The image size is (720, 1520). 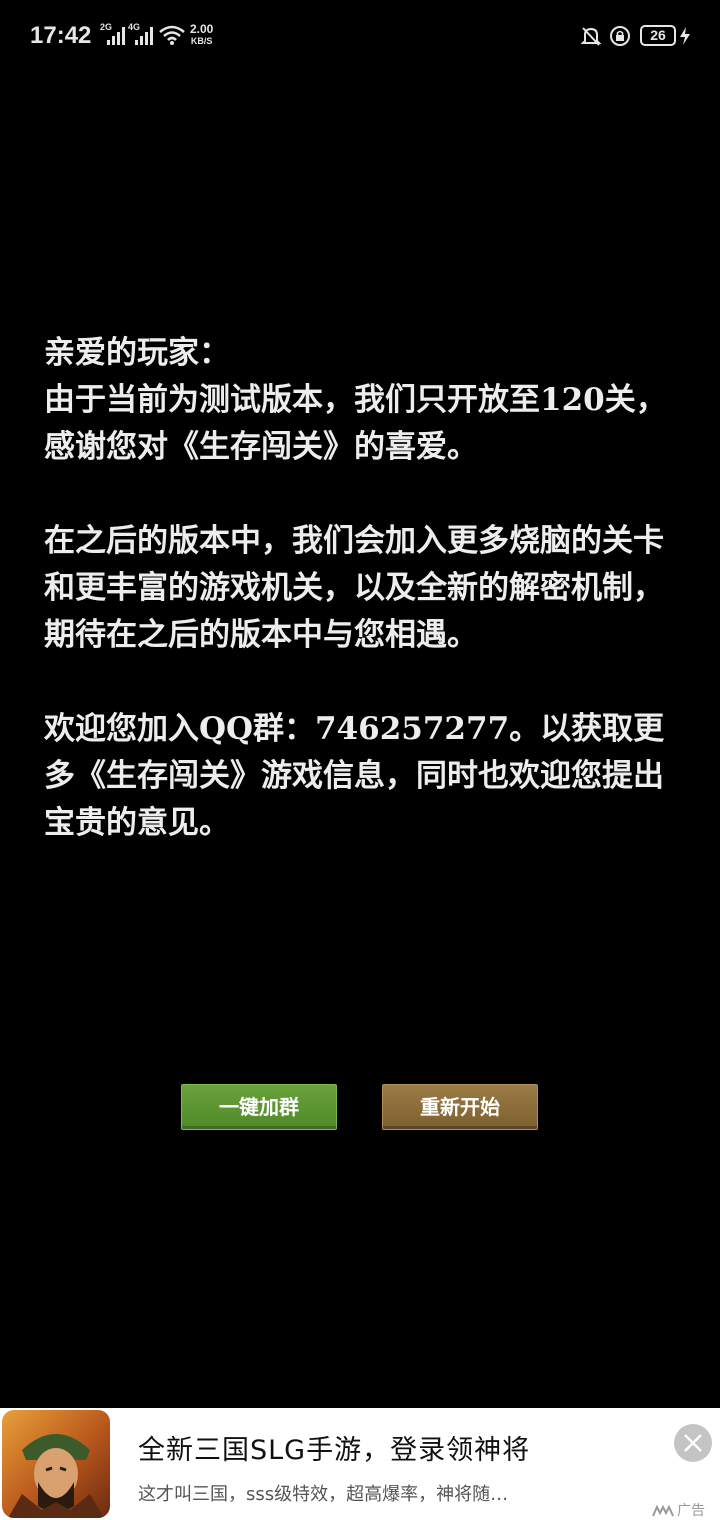 I want to click on ad-network-logo-icon, so click(x=663, y=1511).